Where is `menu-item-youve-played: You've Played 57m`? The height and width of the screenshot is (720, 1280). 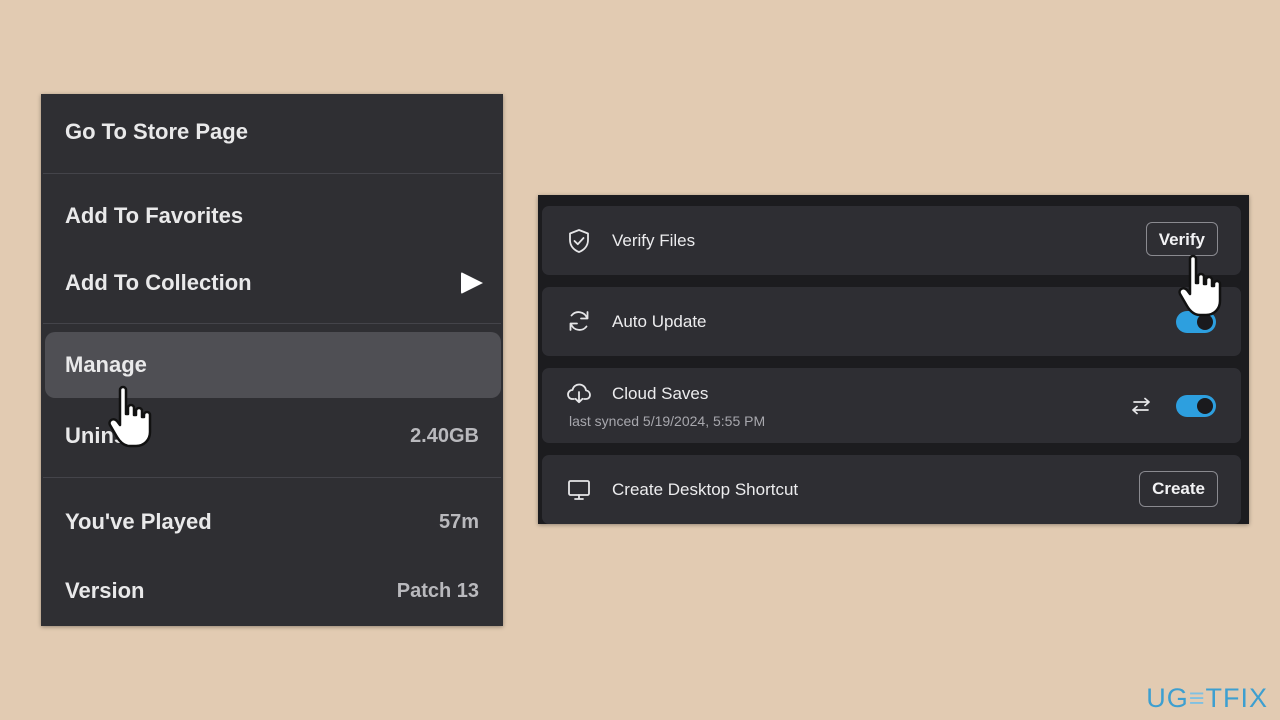
menu-item-youve-played: You've Played 57m is located at coordinates (273, 522).